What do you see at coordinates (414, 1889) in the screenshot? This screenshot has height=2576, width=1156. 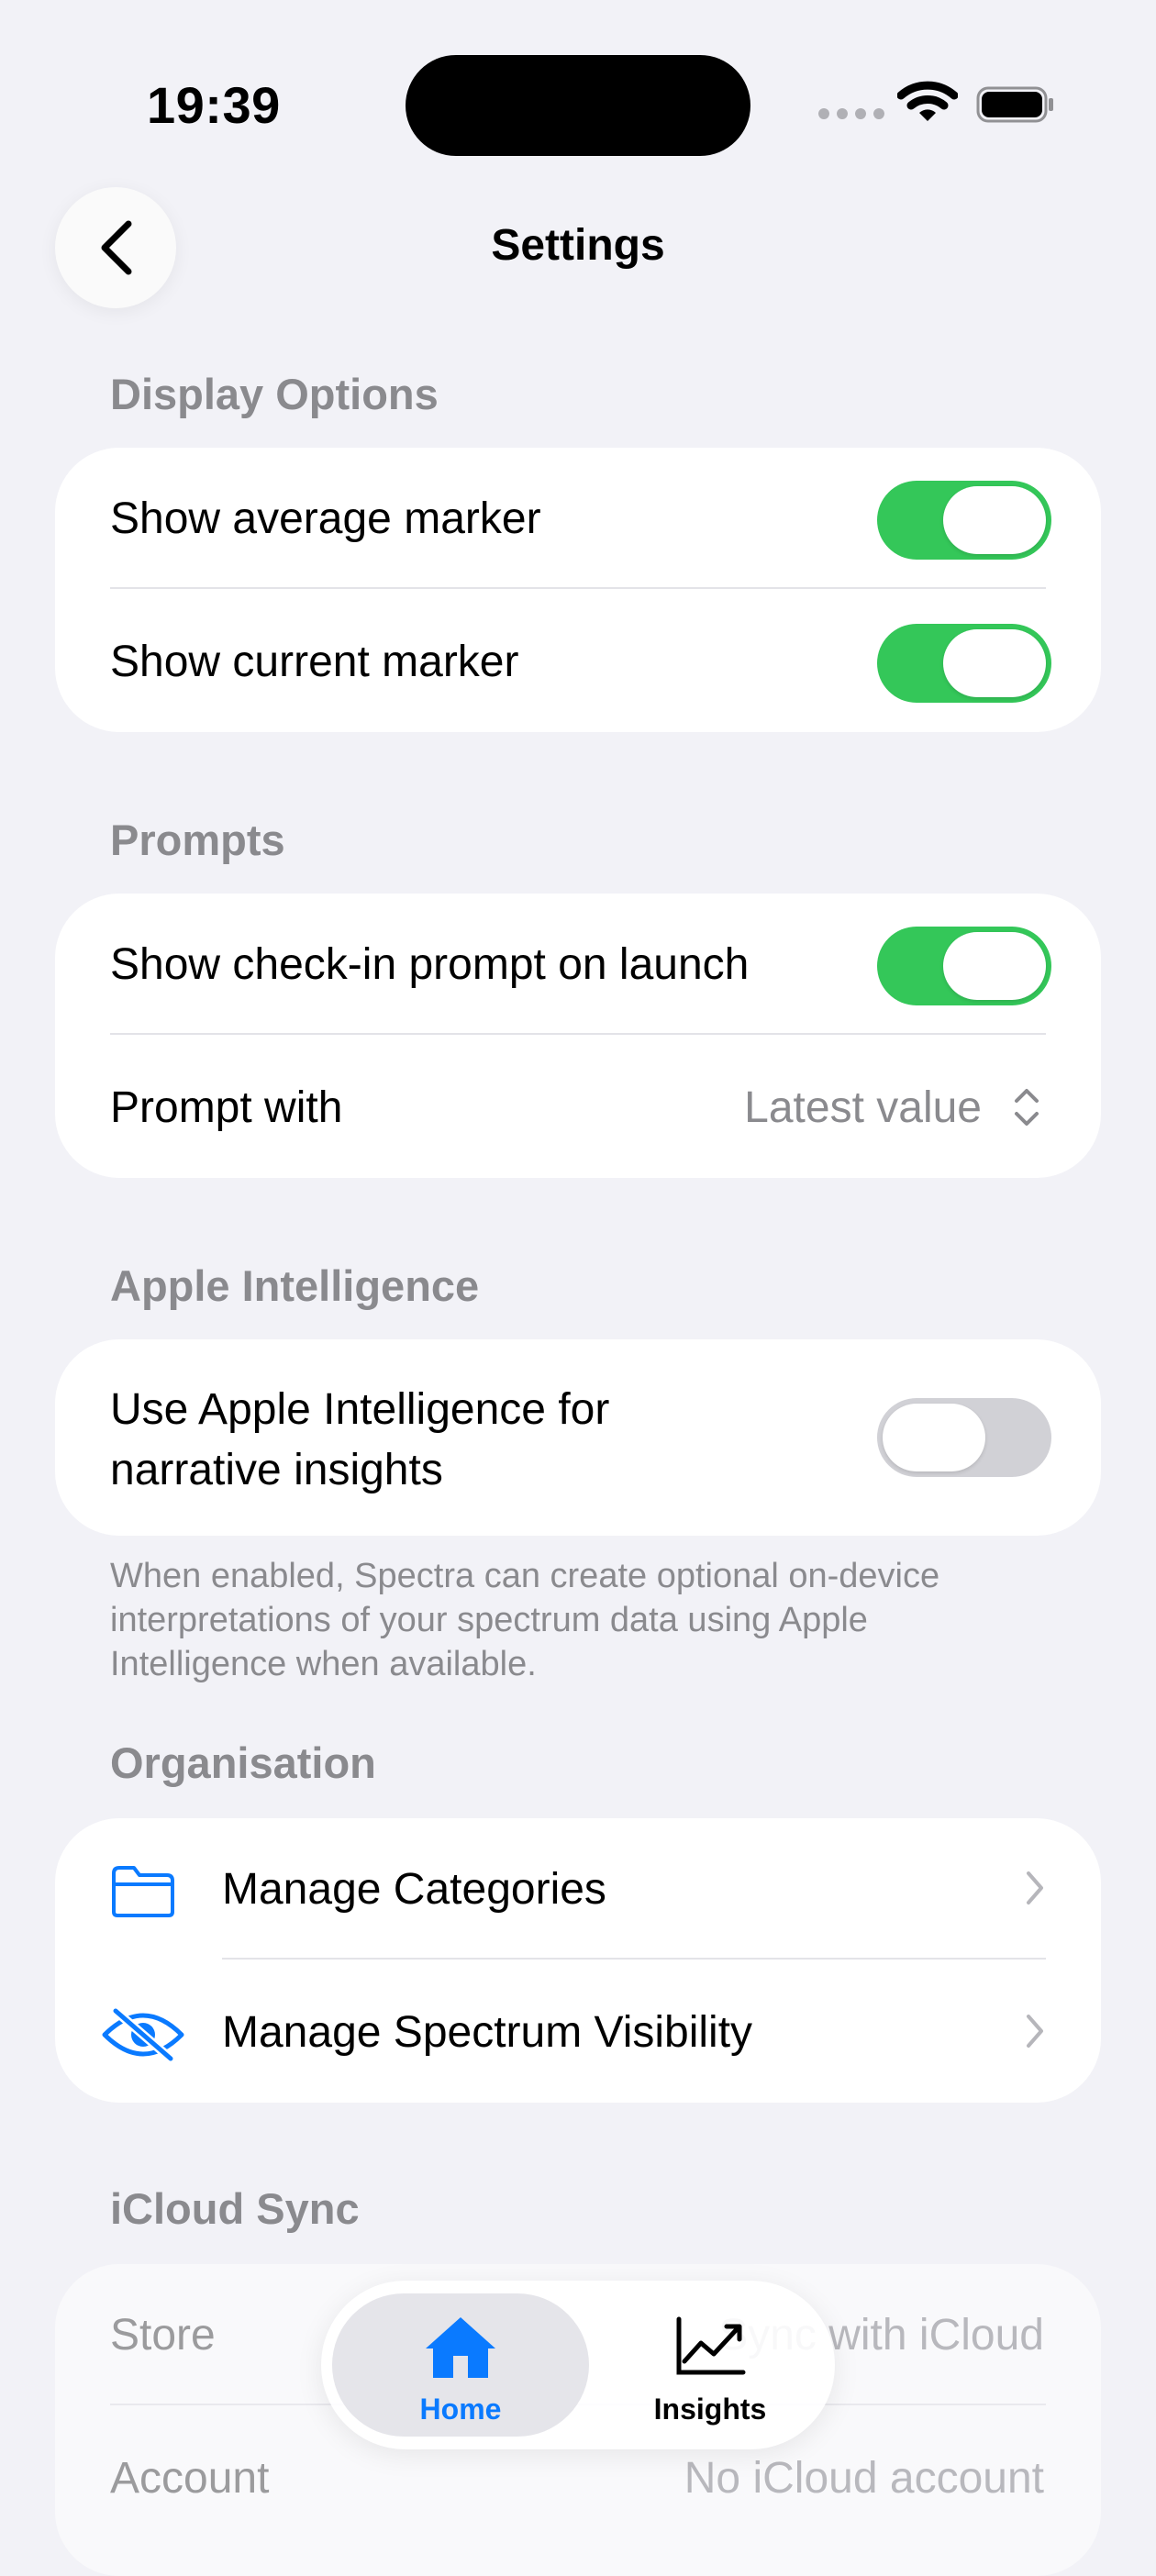 I see `manage-categories-label: Manage Categories` at bounding box center [414, 1889].